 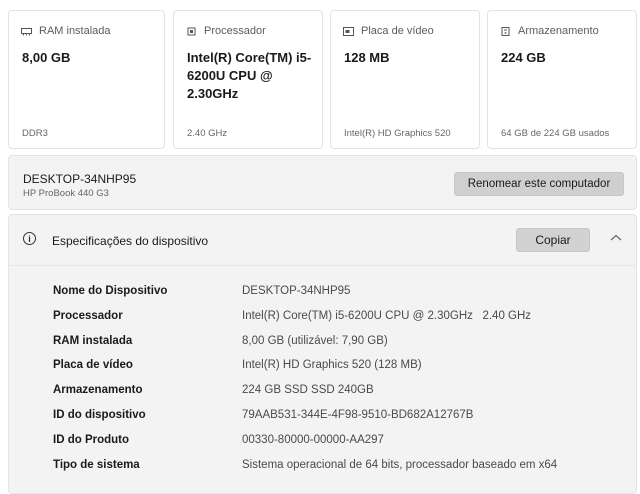 What do you see at coordinates (322, 240) in the screenshot?
I see `specs-header: i Especificações do dispositivo Copiar` at bounding box center [322, 240].